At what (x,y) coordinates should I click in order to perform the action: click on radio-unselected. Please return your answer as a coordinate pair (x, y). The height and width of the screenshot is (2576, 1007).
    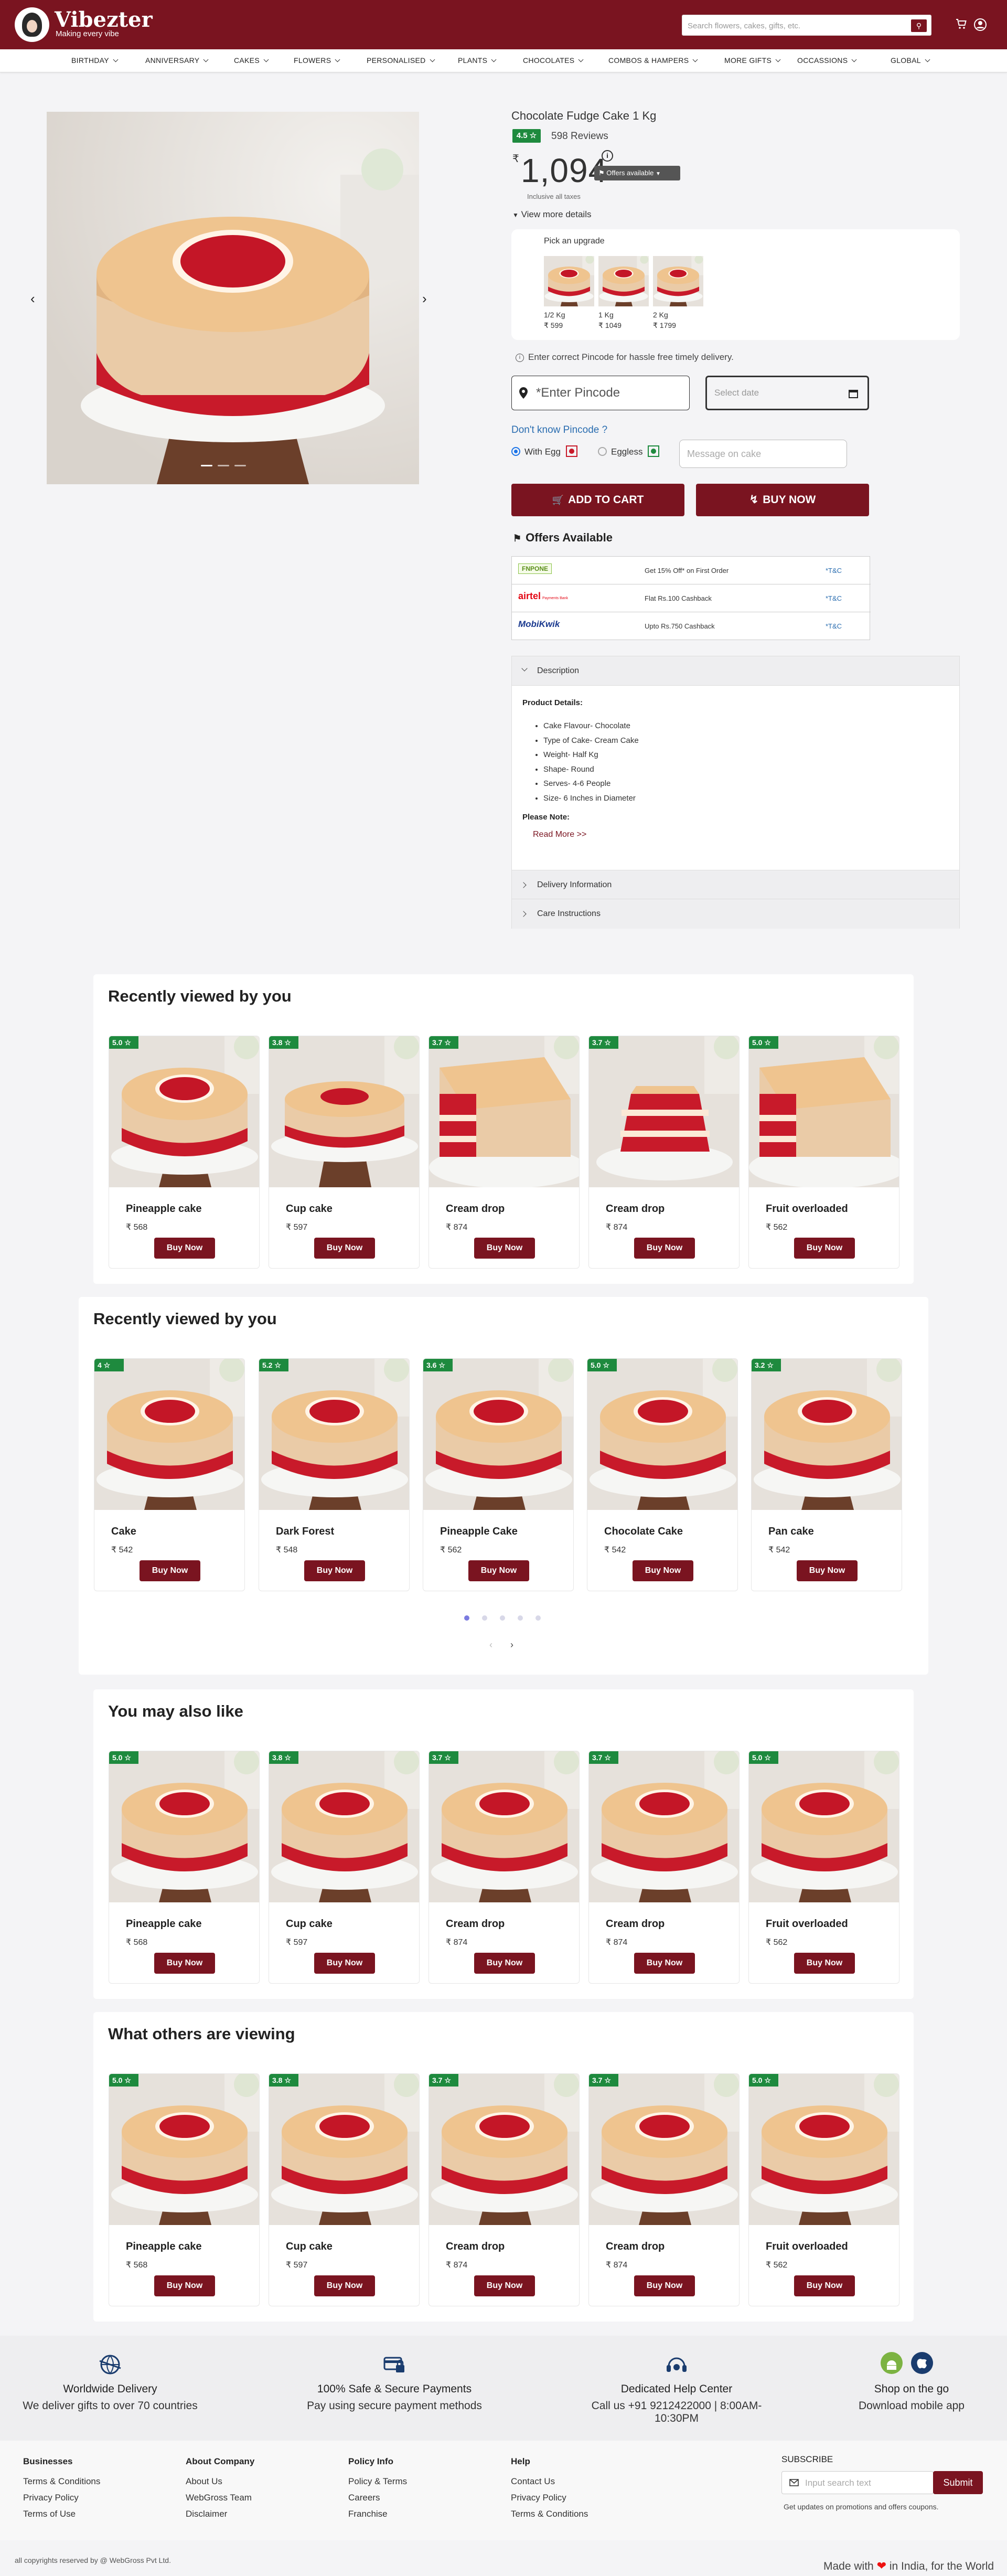
    Looking at the image, I should click on (603, 451).